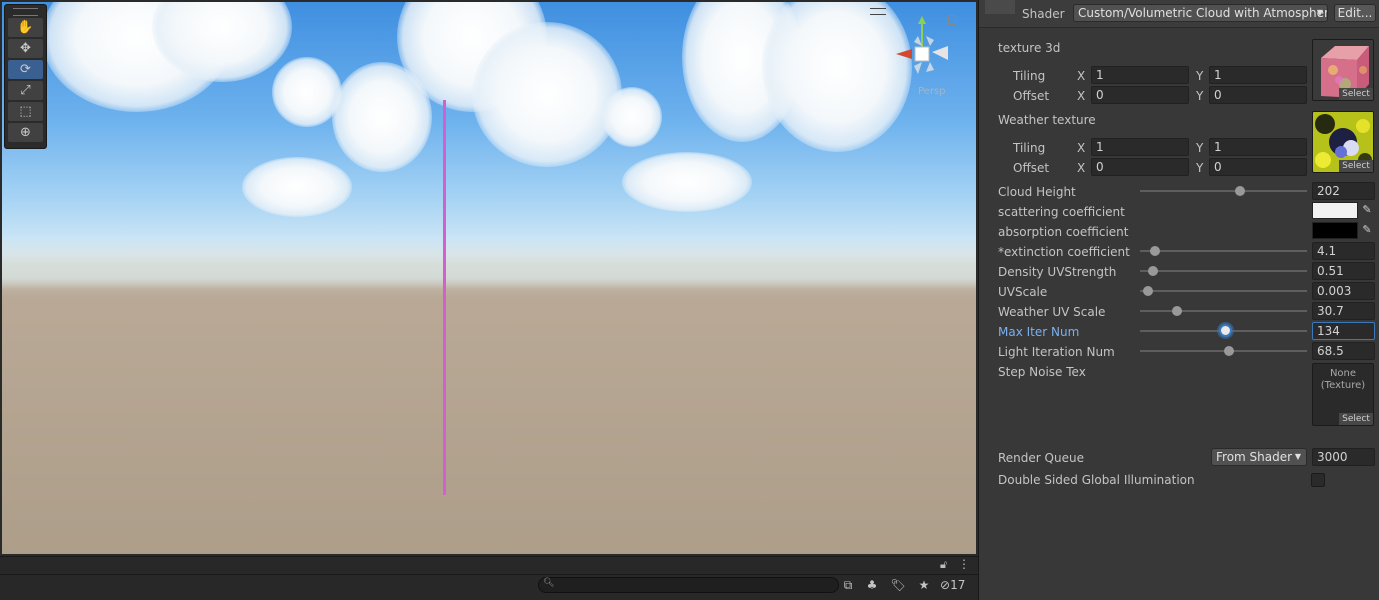 This screenshot has height=600, width=1379. I want to click on search-field: 🔍︎, so click(688, 585).